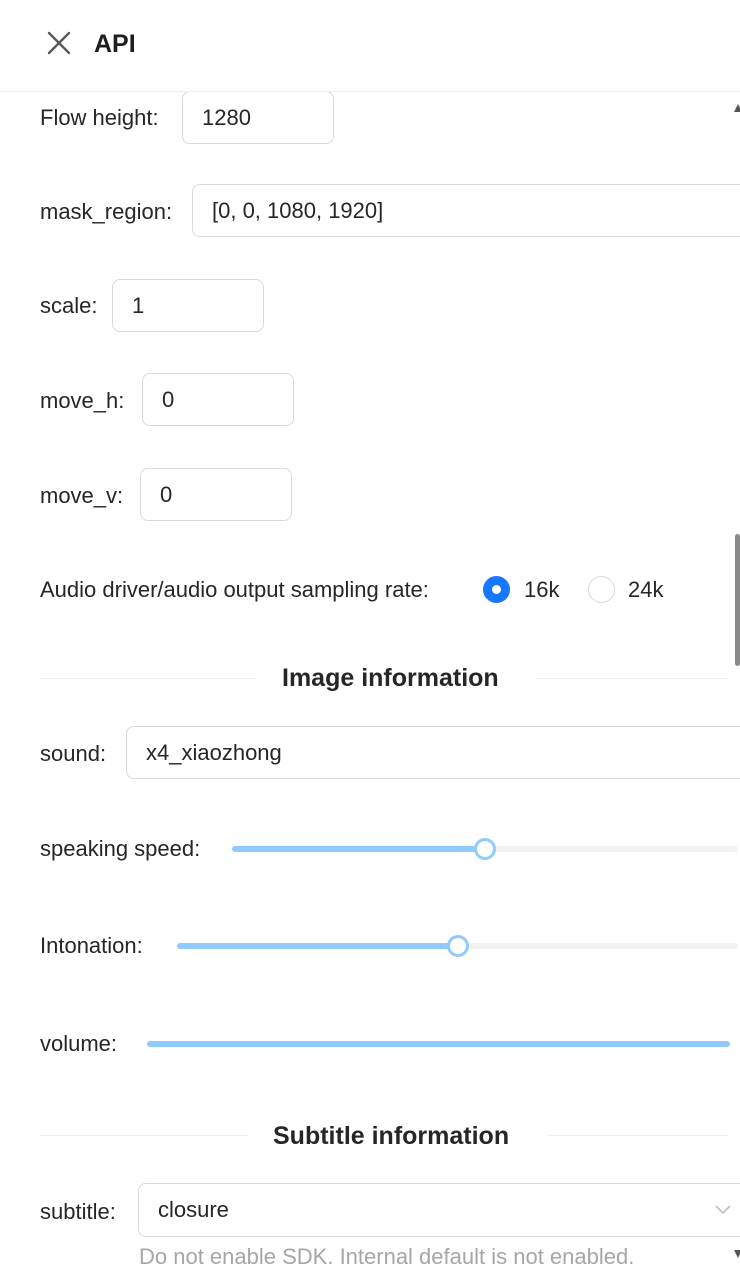  Describe the element at coordinates (99, 117) in the screenshot. I see `flow-height-label: Flow height:` at that location.